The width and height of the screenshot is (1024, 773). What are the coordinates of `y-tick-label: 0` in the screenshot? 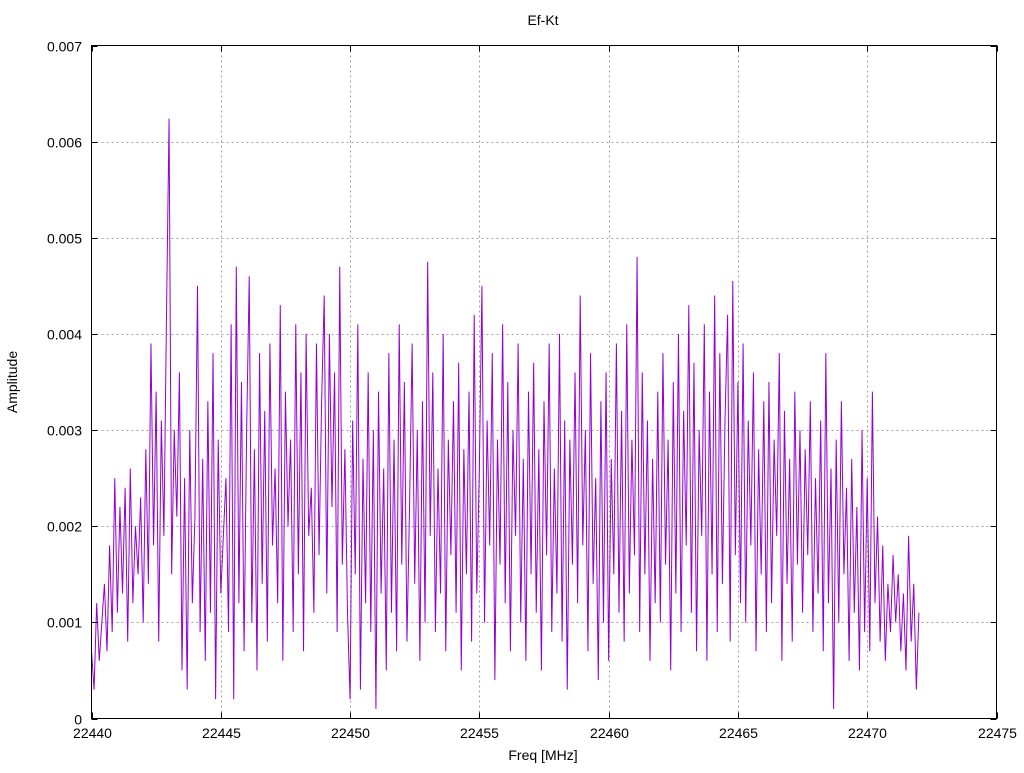 It's located at (78, 720).